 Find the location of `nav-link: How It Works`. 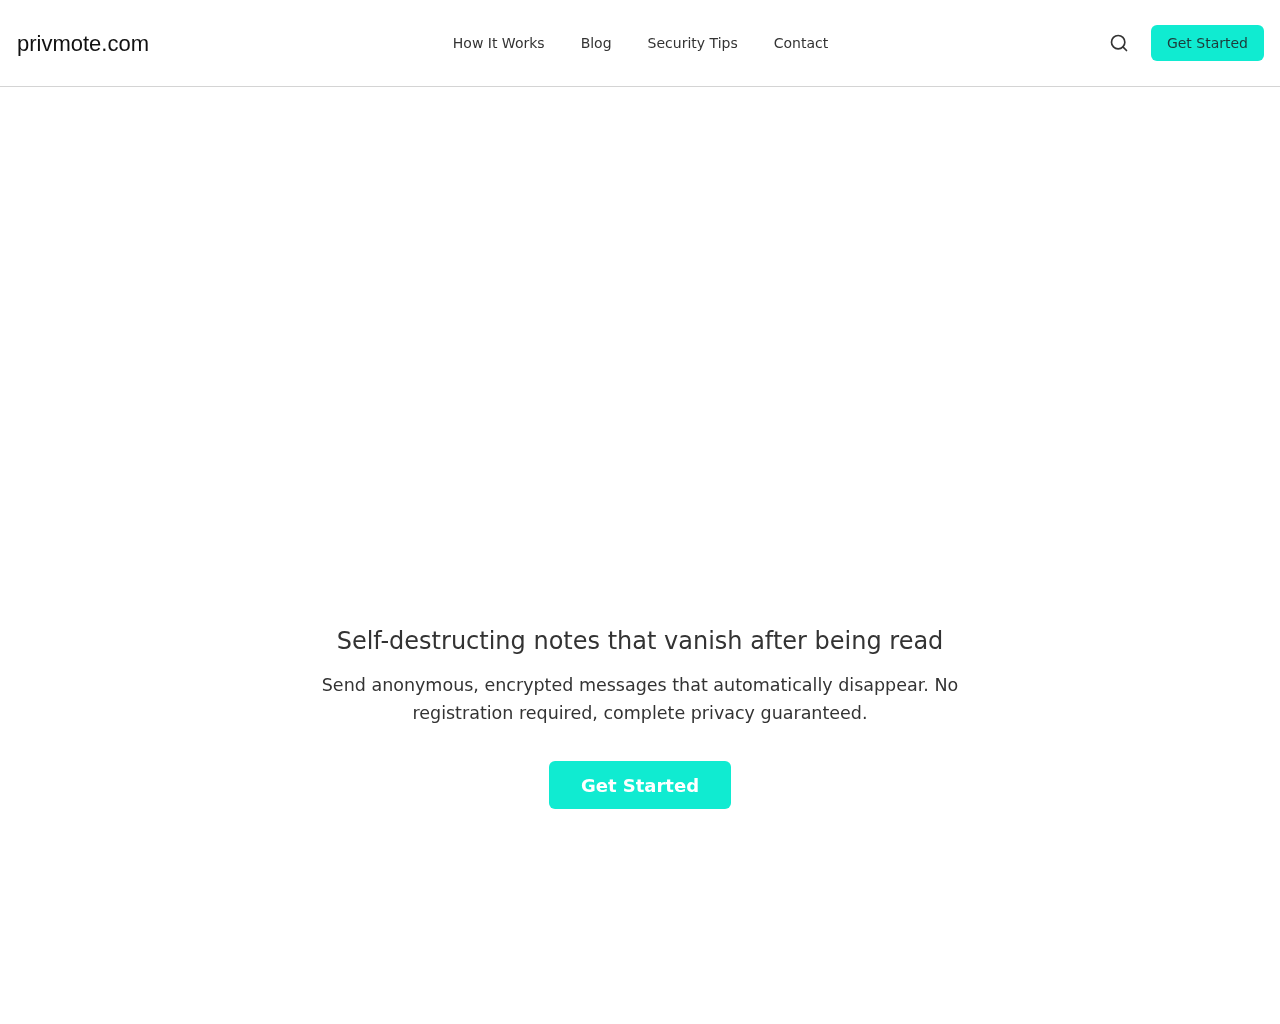

nav-link: How It Works is located at coordinates (498, 43).